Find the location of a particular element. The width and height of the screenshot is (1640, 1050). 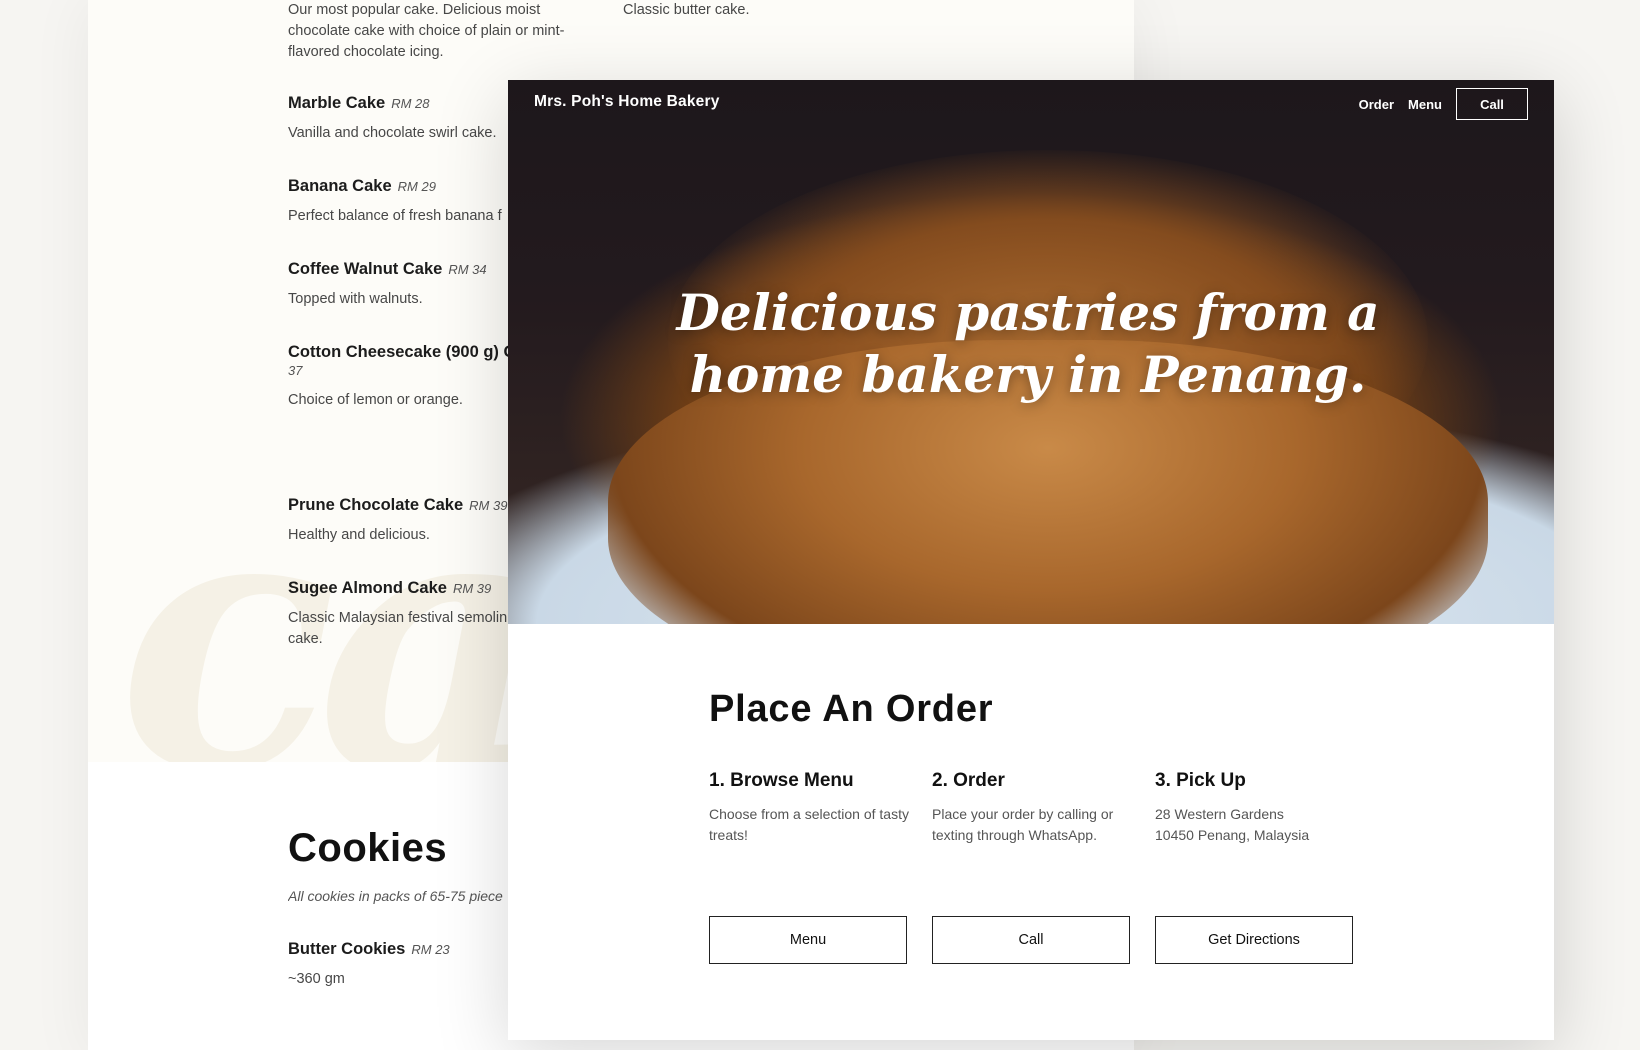

item-description: Classic butter cake. is located at coordinates (686, 10).